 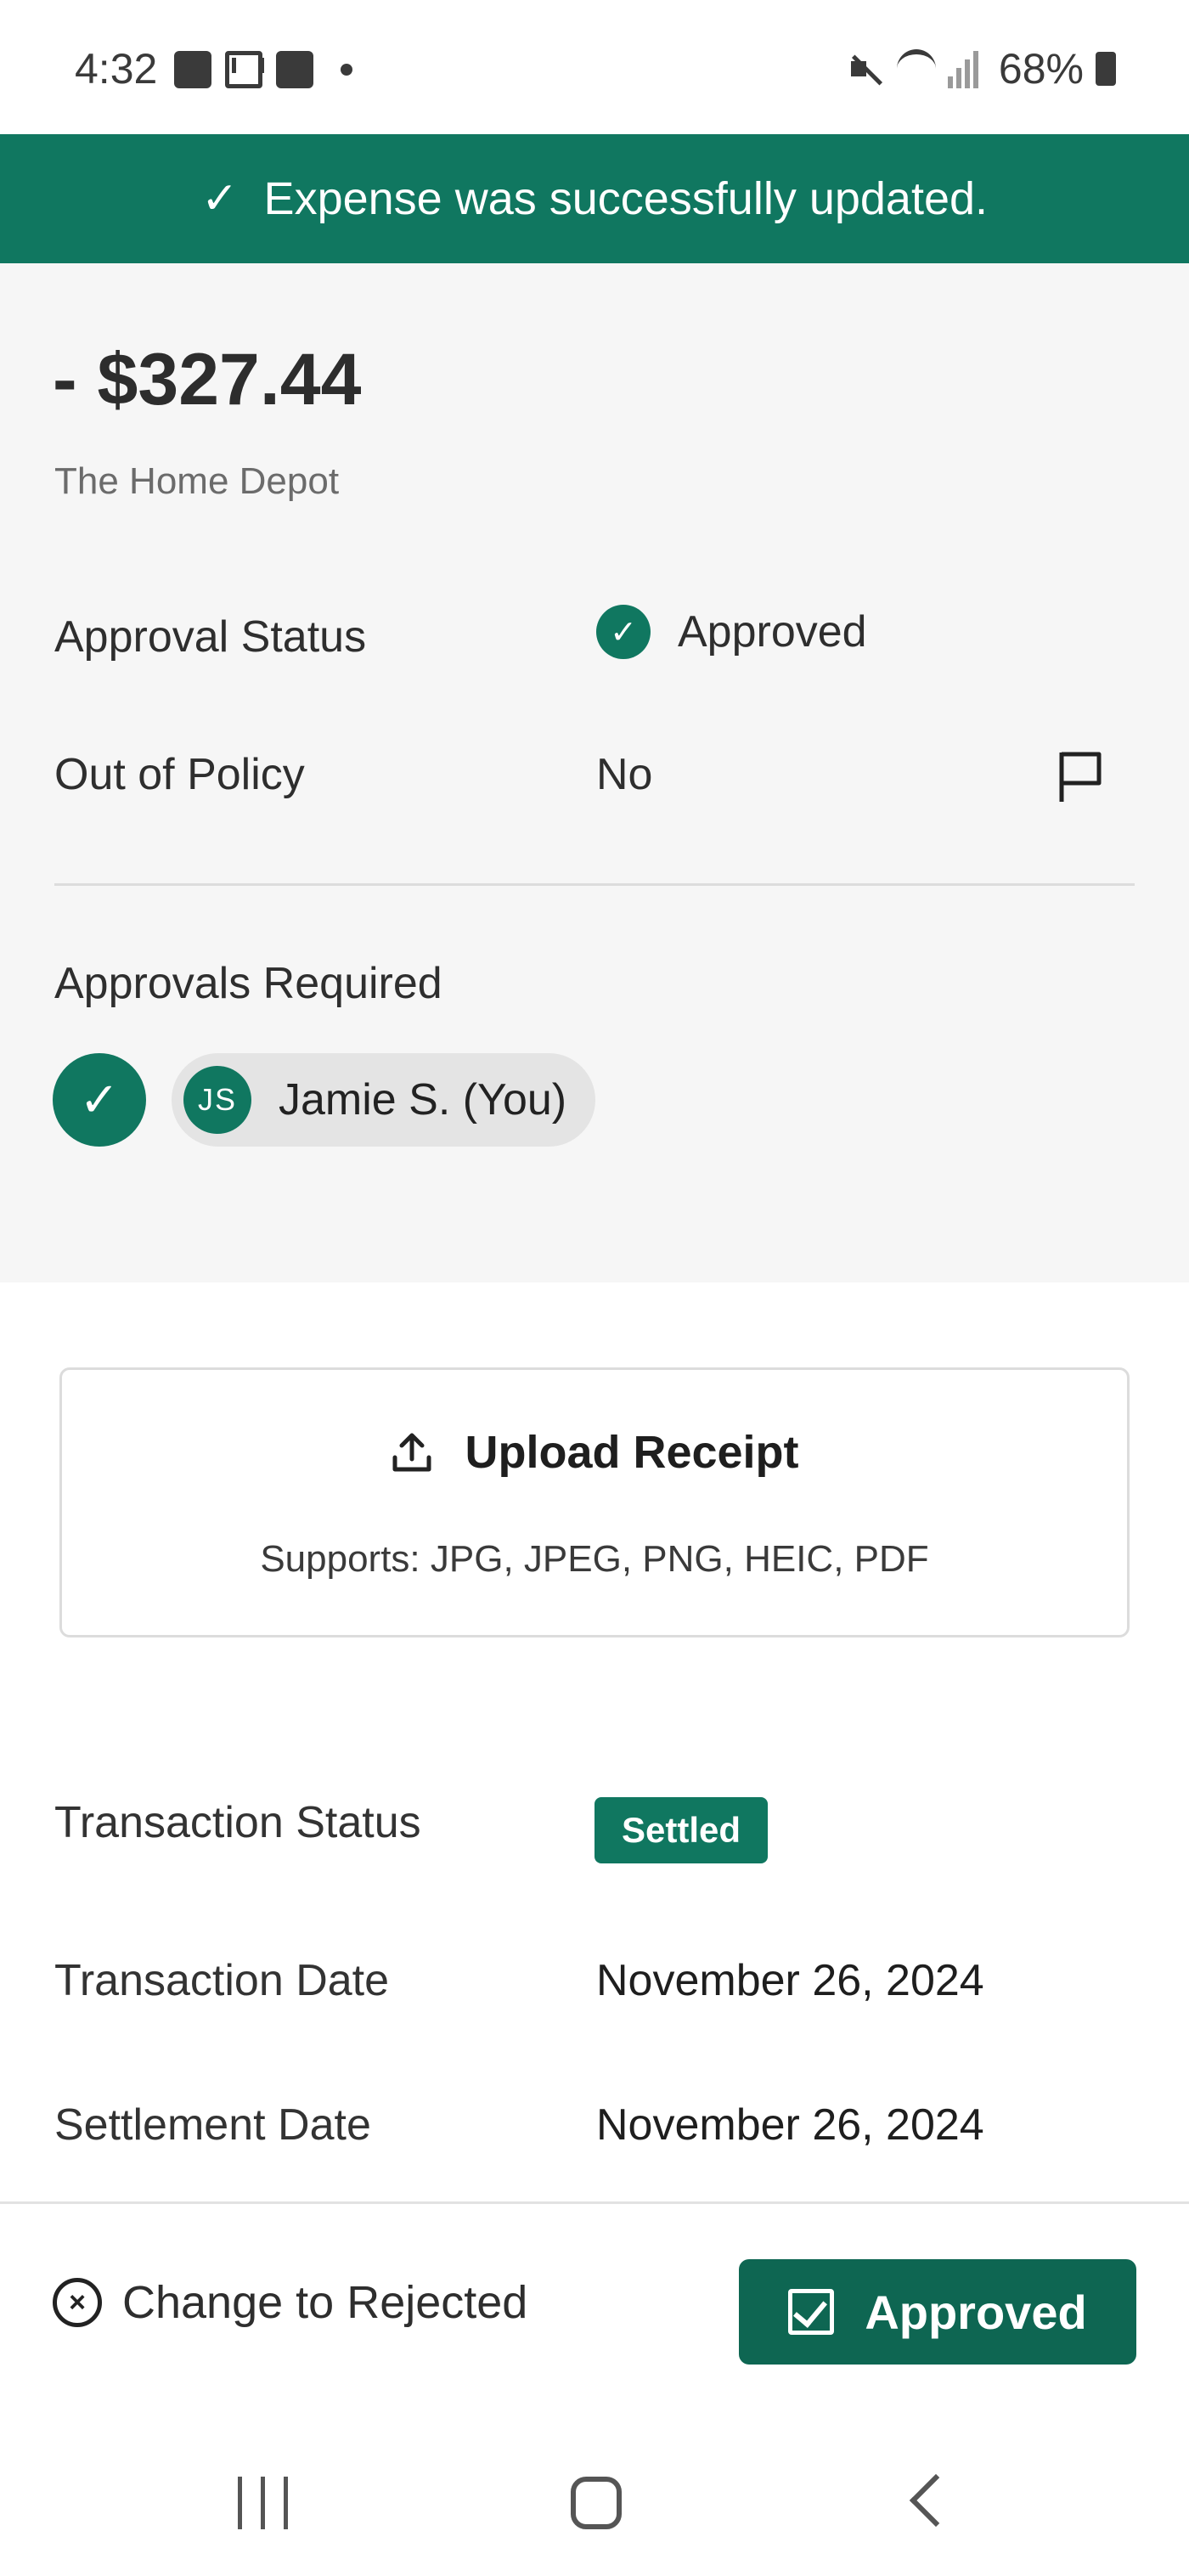 I want to click on upload-icon, so click(x=412, y=1452).